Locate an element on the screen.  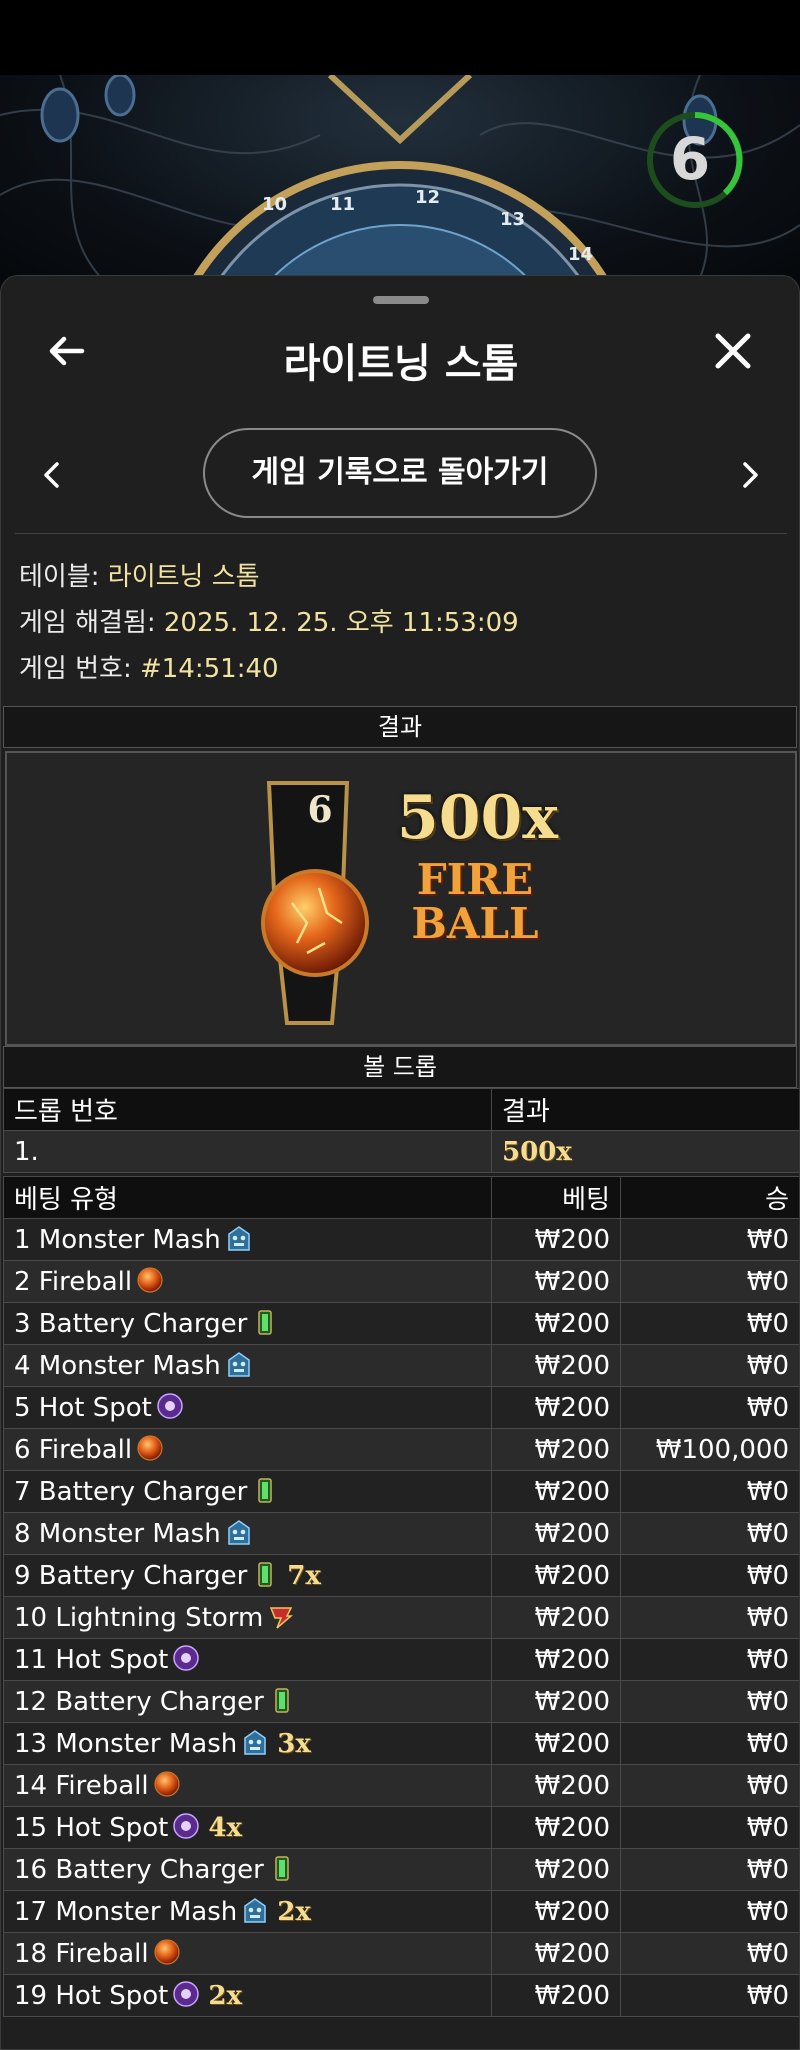
bet-type-label: 18 Fireball is located at coordinates (81, 1953).